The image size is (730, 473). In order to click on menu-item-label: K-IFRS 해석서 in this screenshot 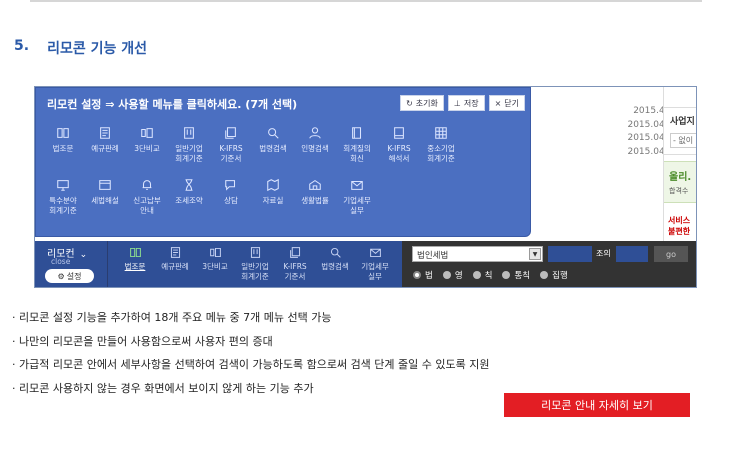, I will do `click(399, 153)`.